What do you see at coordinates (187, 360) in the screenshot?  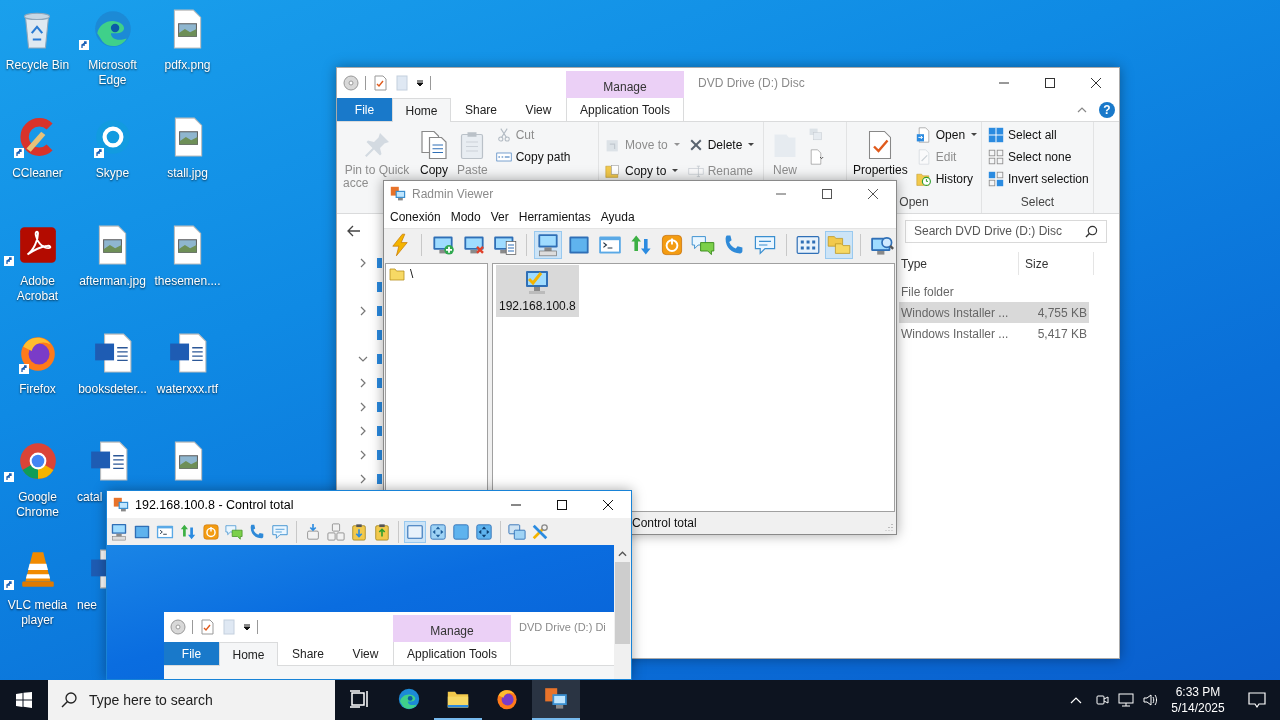 I see `desktop-icon: waterxxx.rtf` at bounding box center [187, 360].